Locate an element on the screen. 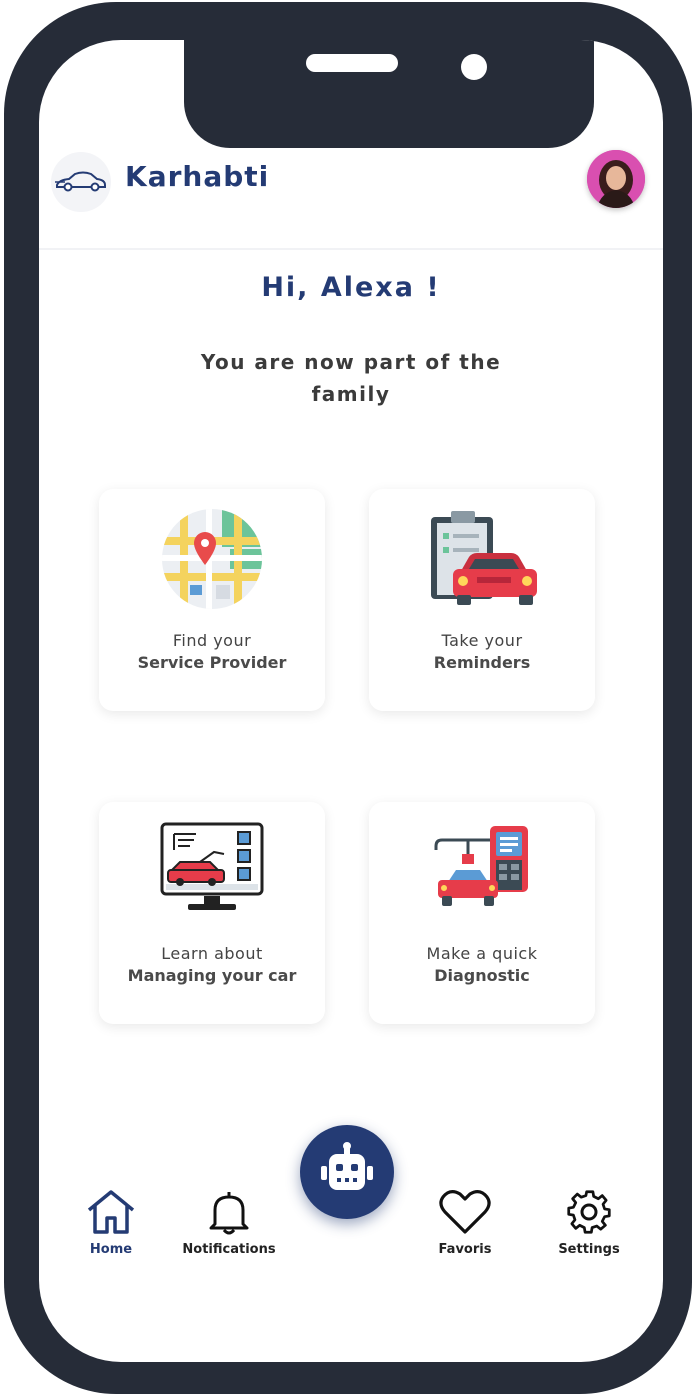  nav-home: Home is located at coordinates (111, 1222).